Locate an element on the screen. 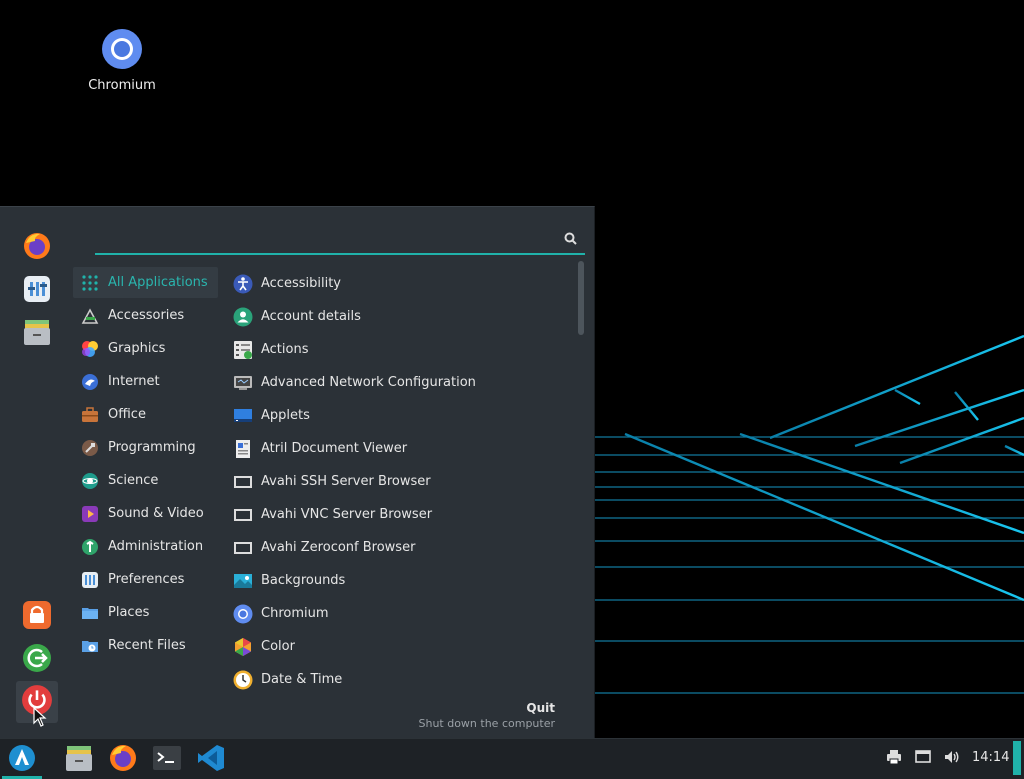  chromium-icon is located at coordinates (122, 51).